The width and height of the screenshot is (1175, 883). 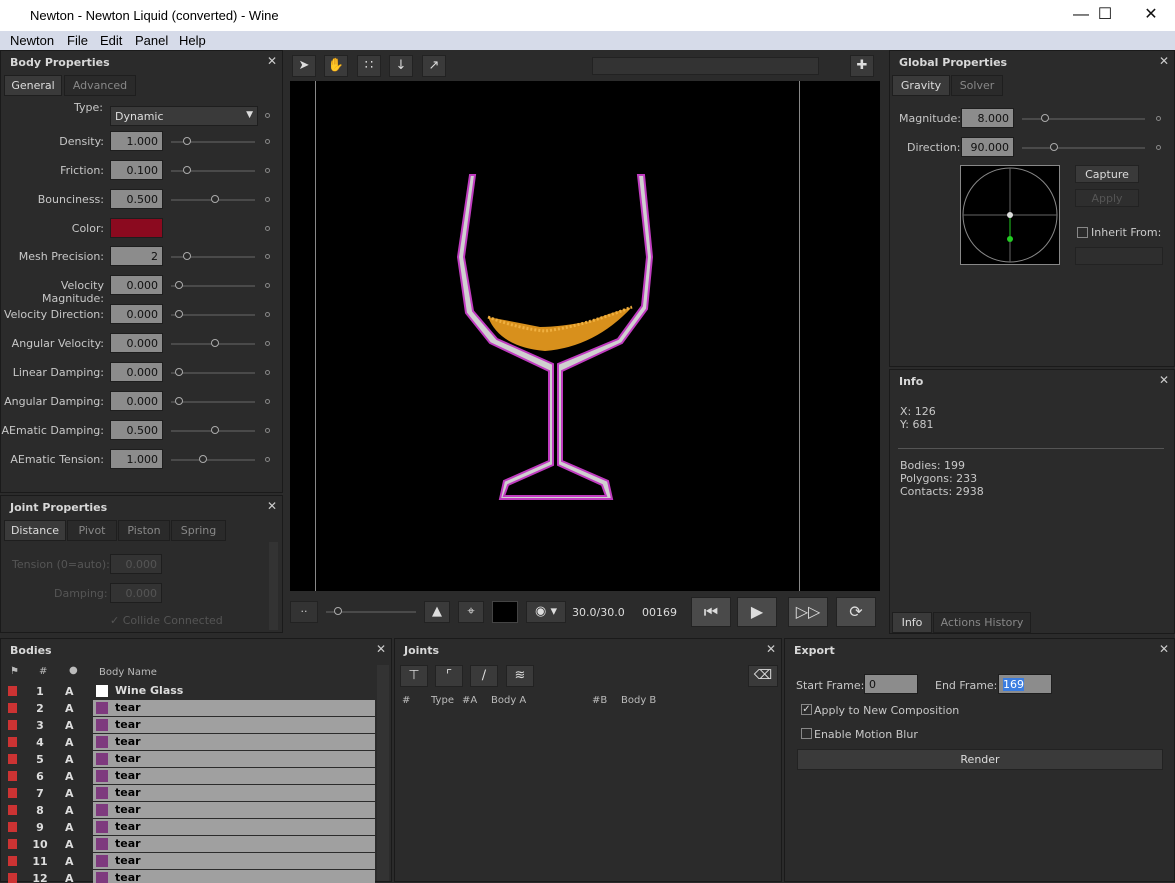 What do you see at coordinates (891, 684) in the screenshot?
I see `start-frame-input: 0` at bounding box center [891, 684].